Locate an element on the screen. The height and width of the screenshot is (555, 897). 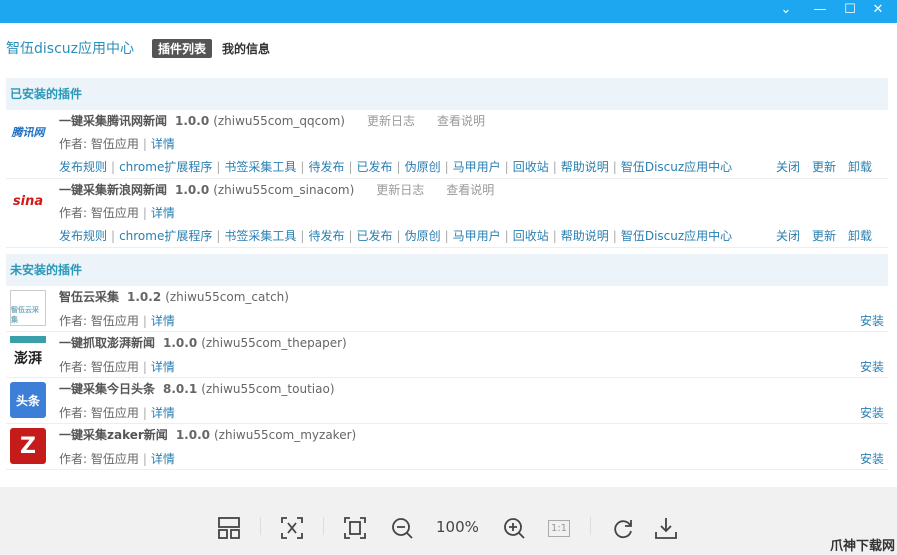
tab-plugin-list: 插件列表 is located at coordinates (182, 48).